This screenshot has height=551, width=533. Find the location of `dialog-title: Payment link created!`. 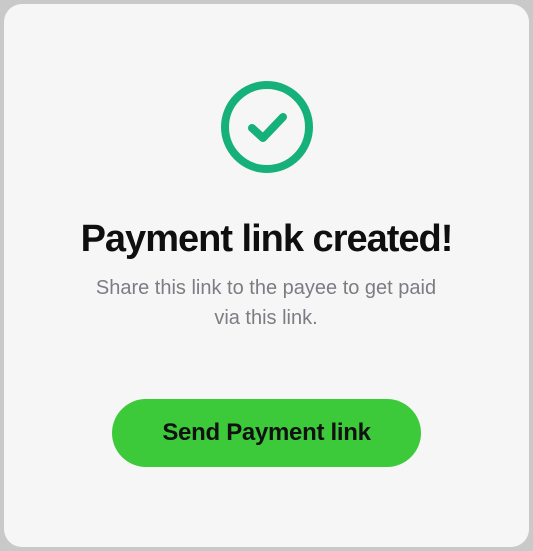

dialog-title: Payment link created! is located at coordinates (267, 239).